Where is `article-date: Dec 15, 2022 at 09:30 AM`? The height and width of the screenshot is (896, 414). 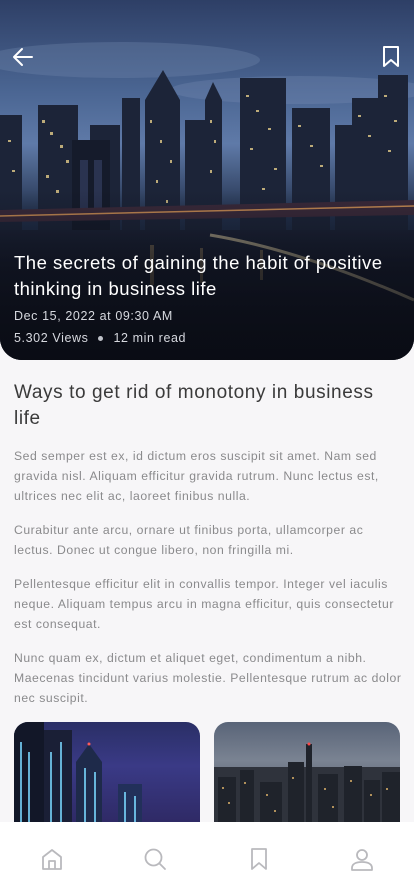
article-date: Dec 15, 2022 at 09:30 AM is located at coordinates (93, 316).